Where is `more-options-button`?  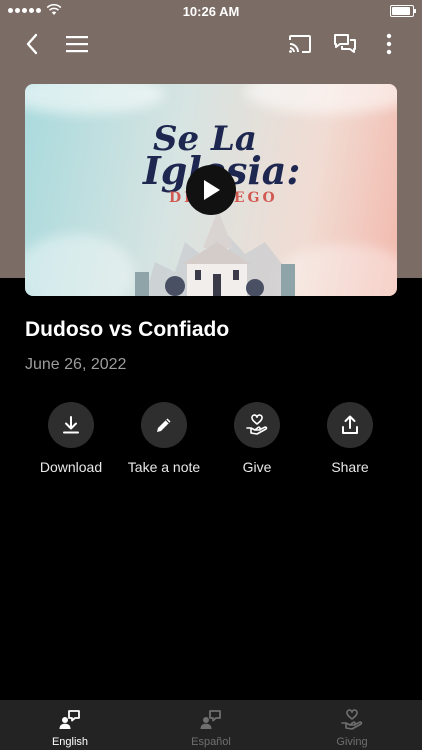 more-options-button is located at coordinates (389, 44).